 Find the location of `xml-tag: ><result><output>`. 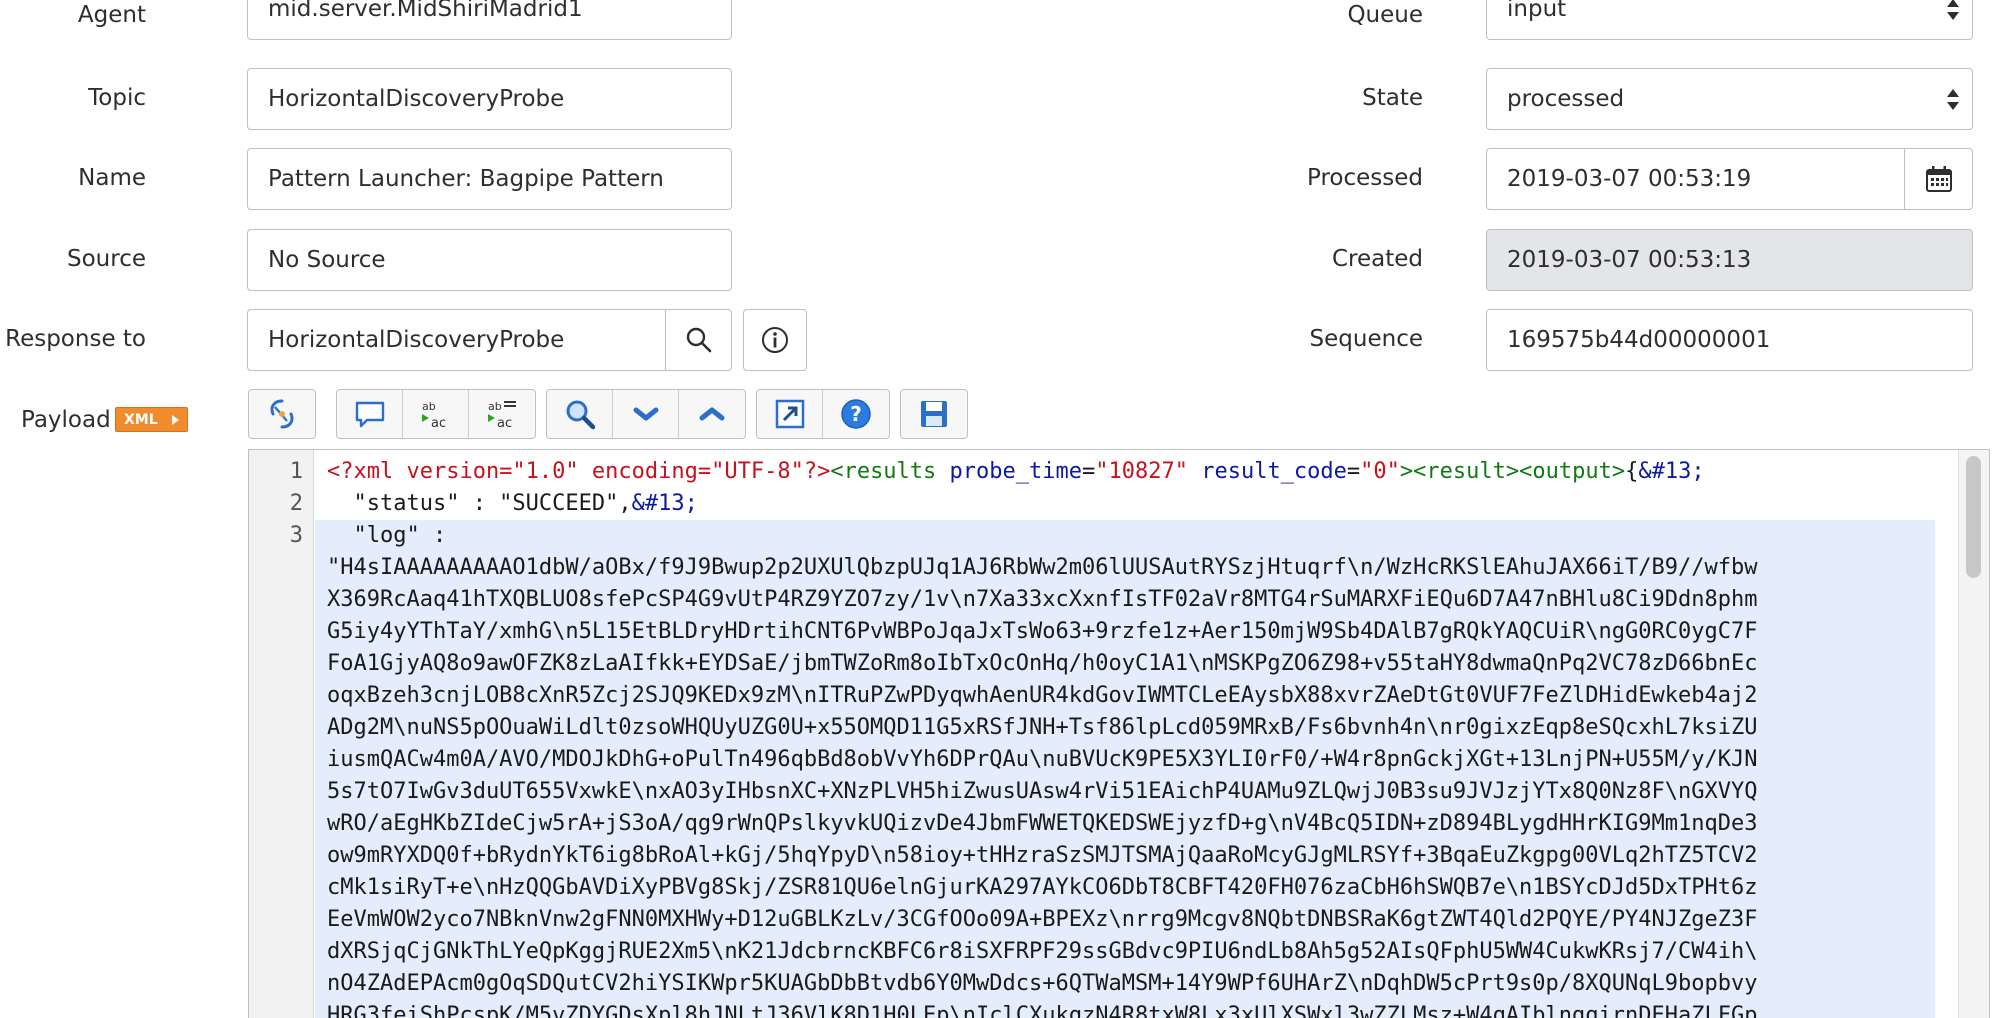

xml-tag: ><result><output> is located at coordinates (1512, 471).